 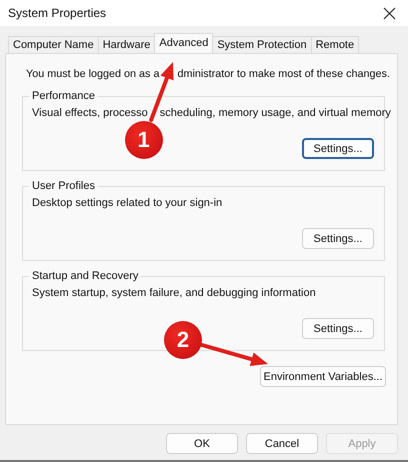 What do you see at coordinates (53, 44) in the screenshot?
I see `tab: Computer Name` at bounding box center [53, 44].